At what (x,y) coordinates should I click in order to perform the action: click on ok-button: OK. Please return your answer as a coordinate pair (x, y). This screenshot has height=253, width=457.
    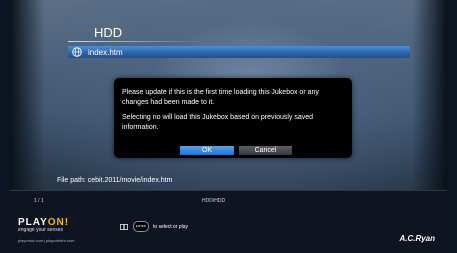
    Looking at the image, I should click on (207, 150).